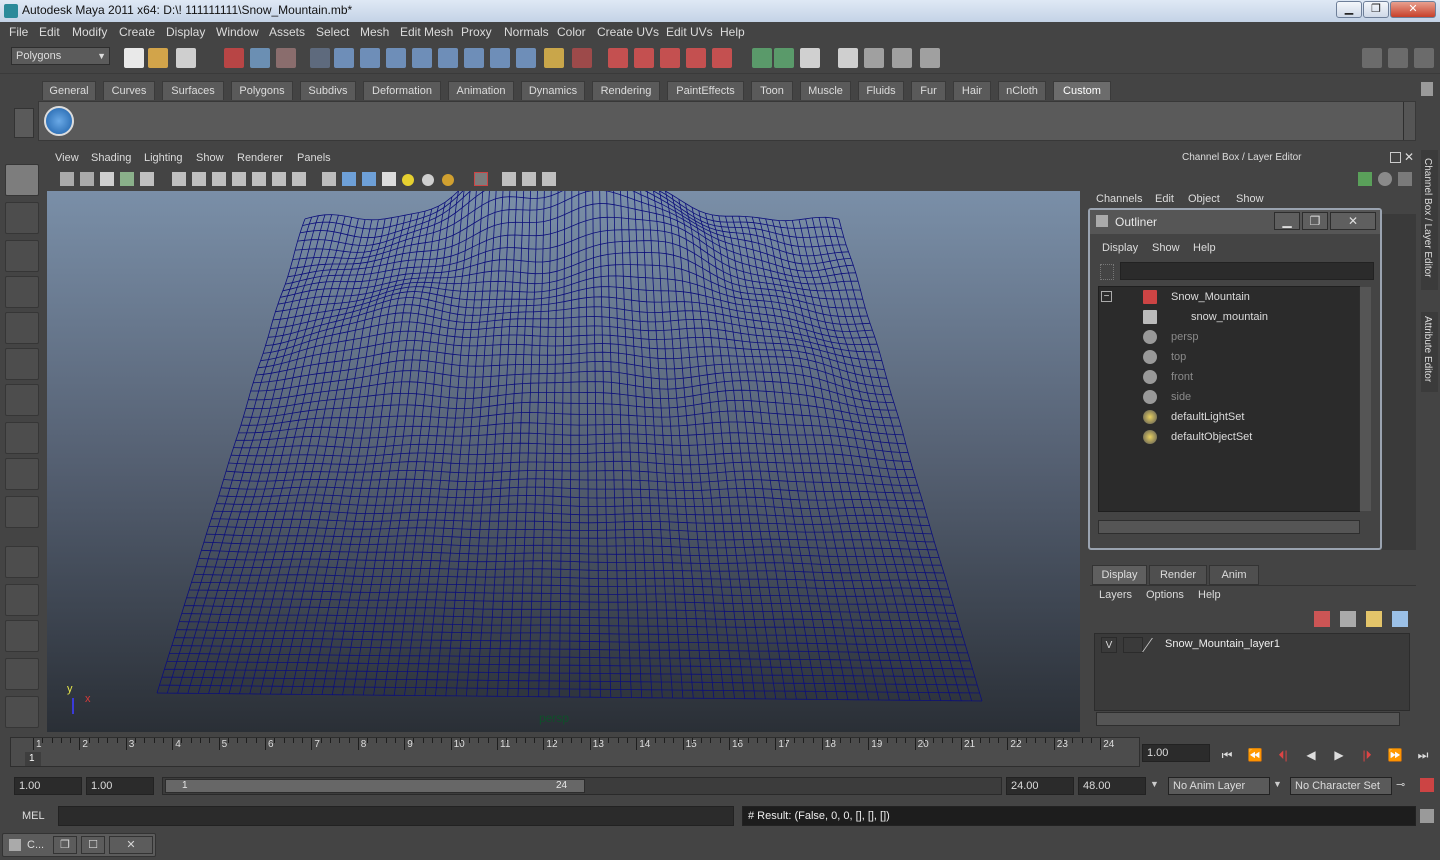 This screenshot has height=860, width=1440. Describe the element at coordinates (320, 58) in the screenshot. I see `mask-icon` at that location.